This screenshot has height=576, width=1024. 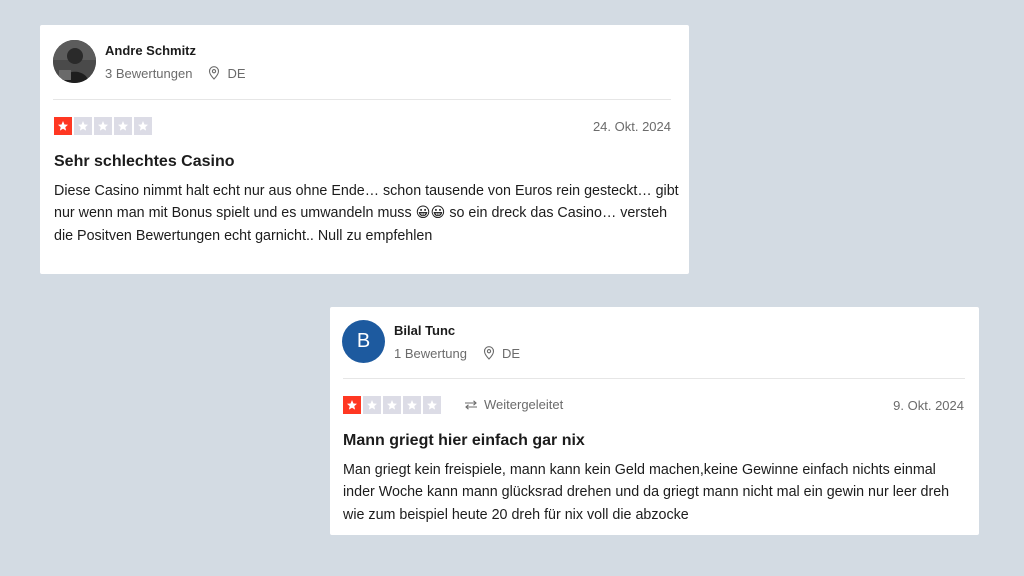 I want to click on review-count: 1 Bewertung, so click(x=430, y=353).